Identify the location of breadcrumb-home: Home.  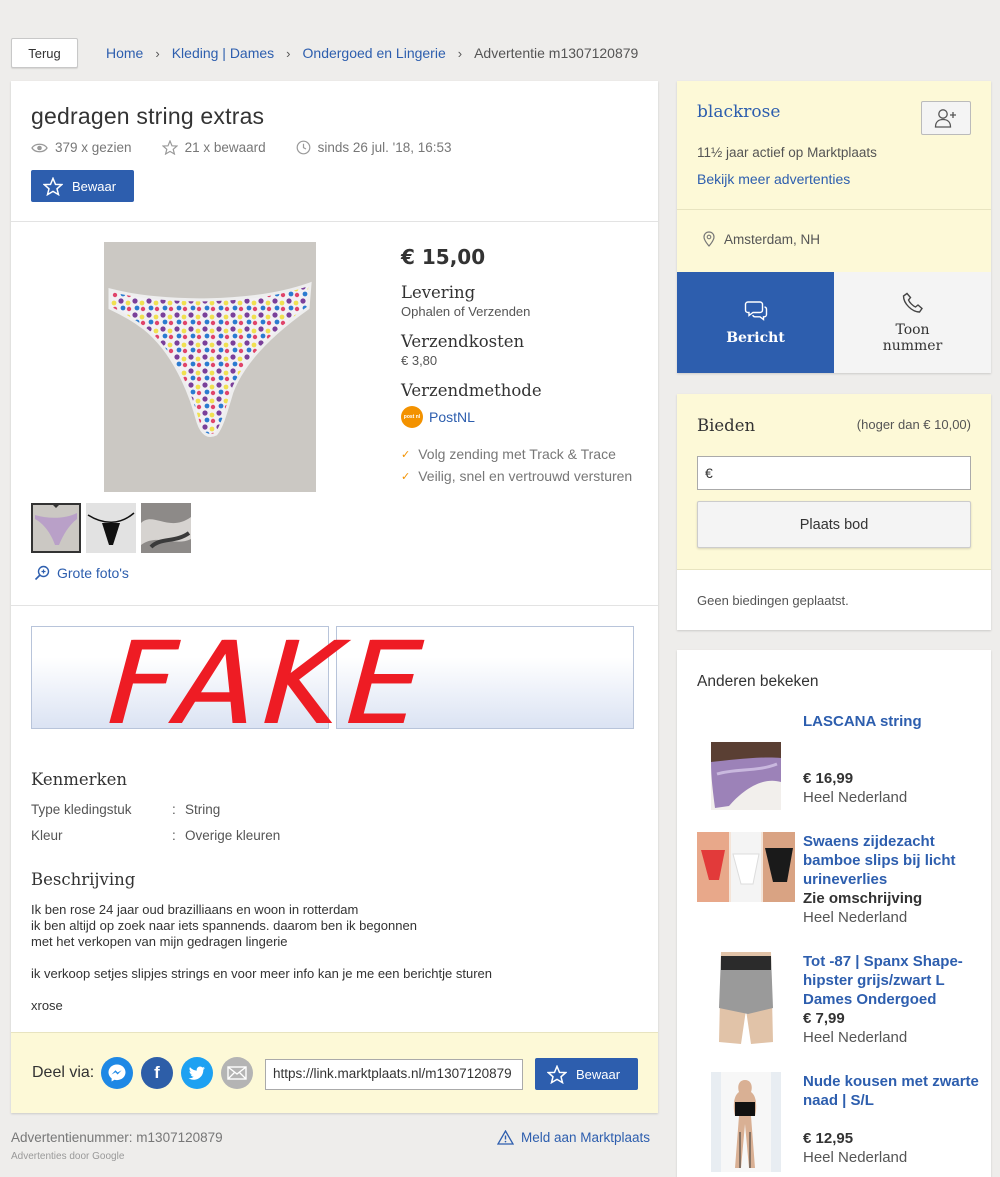
(124, 53).